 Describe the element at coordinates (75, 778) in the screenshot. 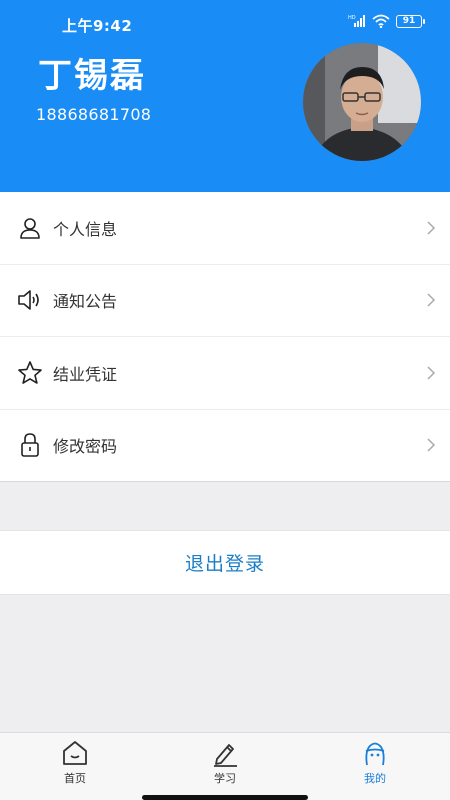

I see `tab-label: 首页` at that location.